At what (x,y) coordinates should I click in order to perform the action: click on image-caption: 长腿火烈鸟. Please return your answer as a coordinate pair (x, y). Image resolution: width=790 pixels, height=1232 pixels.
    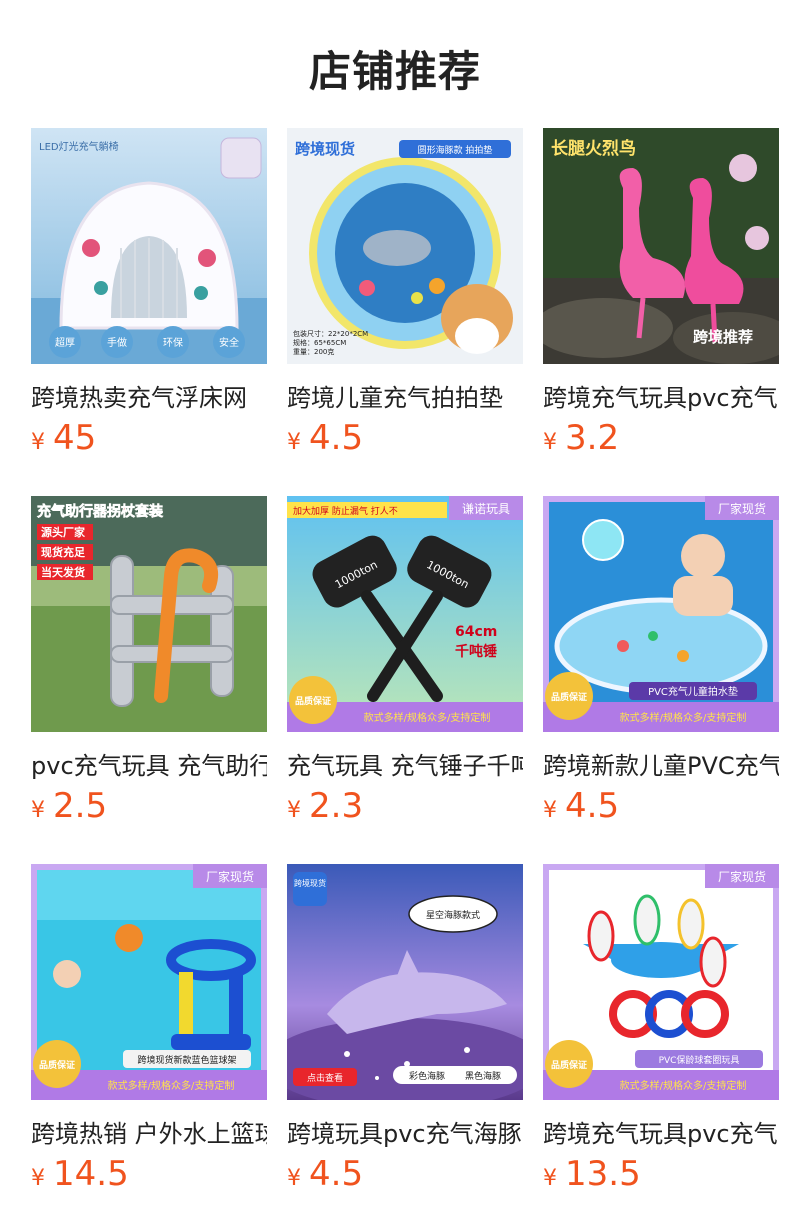
    Looking at the image, I should click on (593, 148).